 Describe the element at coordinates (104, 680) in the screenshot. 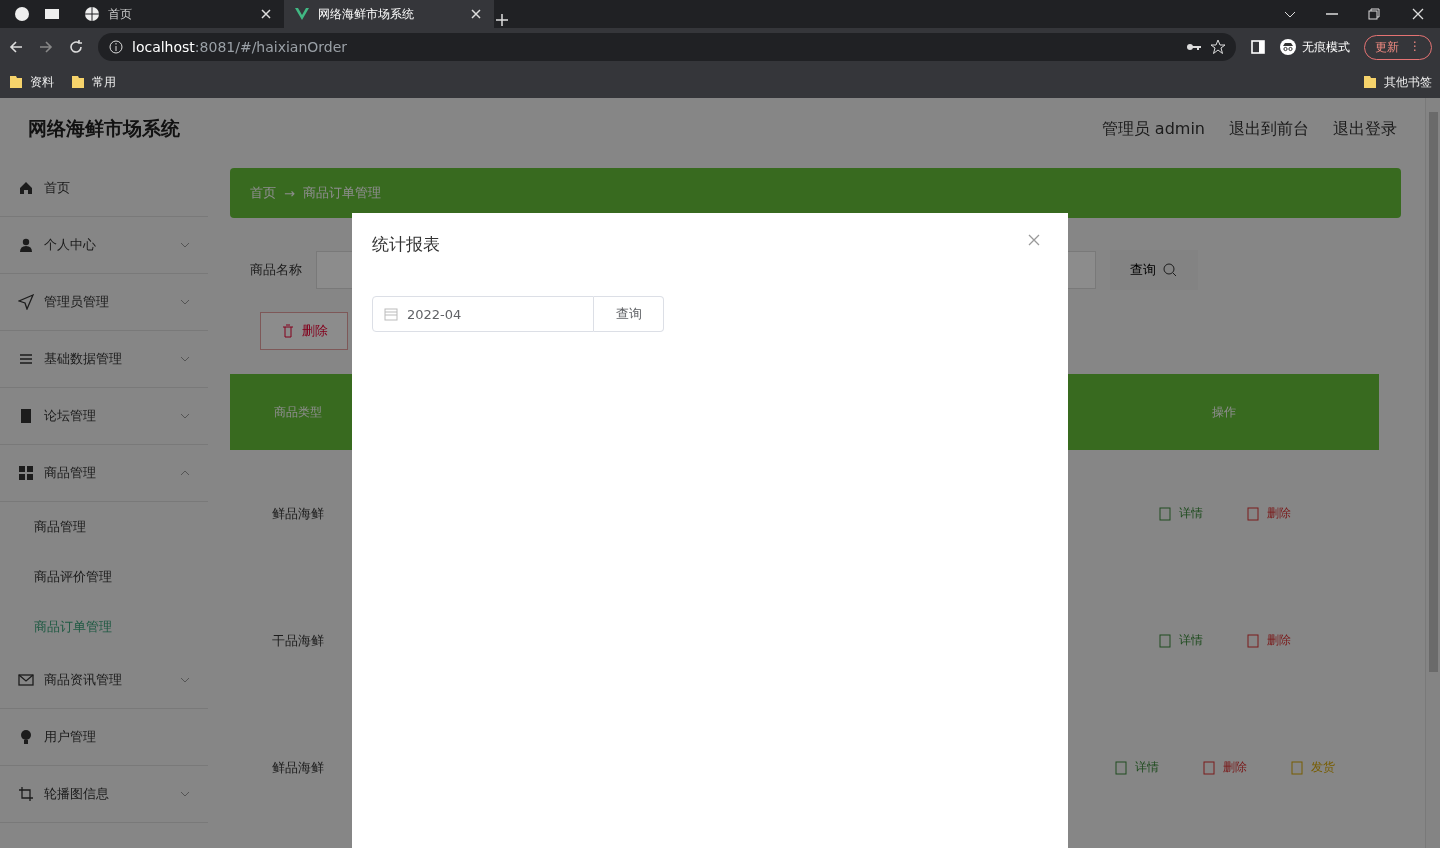

I see `sidebar-item: 商品资讯管理` at that location.